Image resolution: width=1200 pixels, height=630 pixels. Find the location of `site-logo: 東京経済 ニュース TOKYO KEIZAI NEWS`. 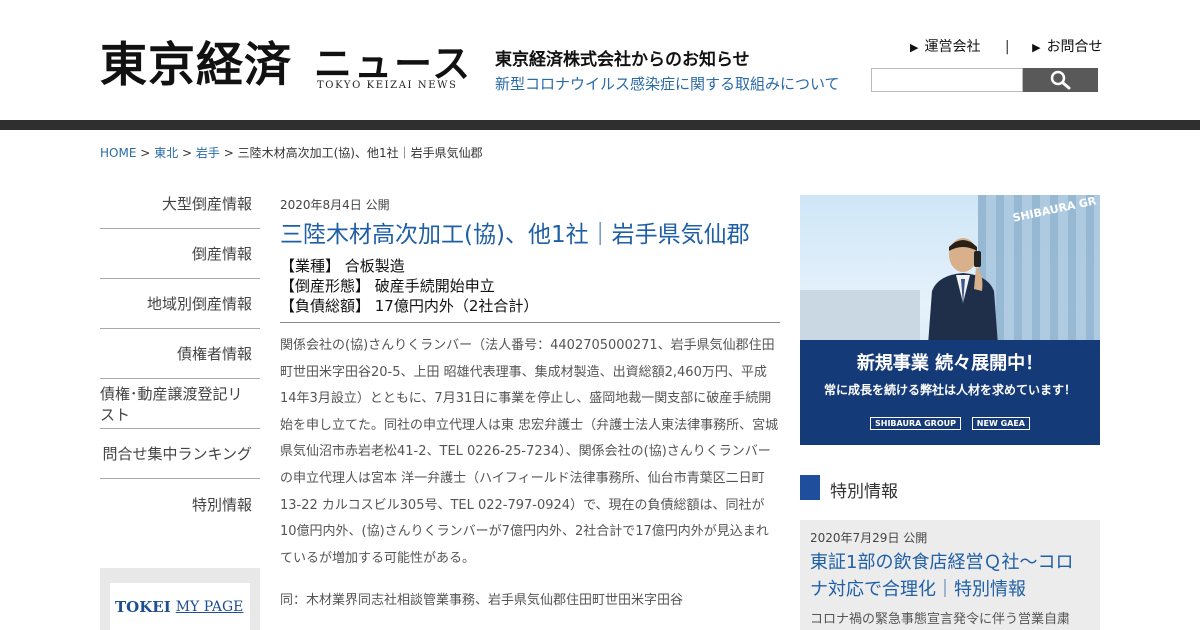

site-logo: 東京経済 ニュース TOKYO KEIZAI NEWS is located at coordinates (285, 67).